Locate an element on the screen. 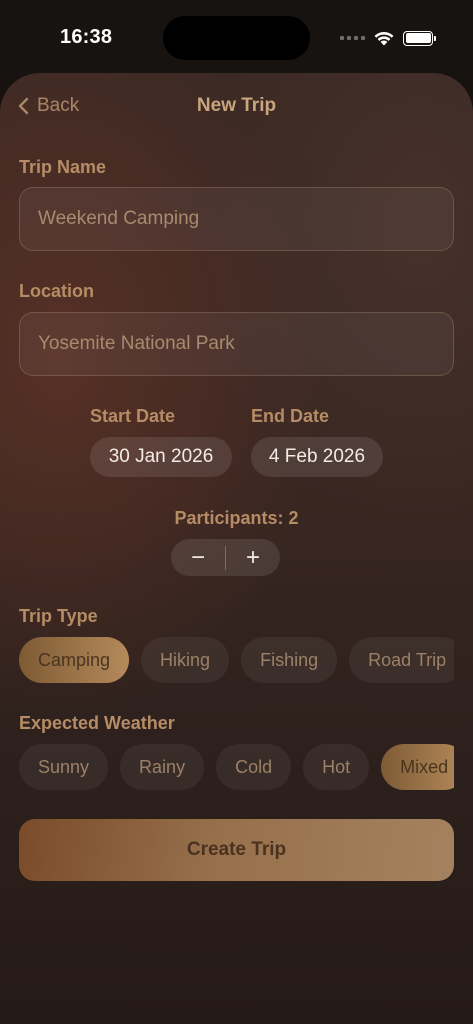 This screenshot has height=1024, width=473. weather-chips: Sunny Rainy Cold Hot Mixed is located at coordinates (236, 767).